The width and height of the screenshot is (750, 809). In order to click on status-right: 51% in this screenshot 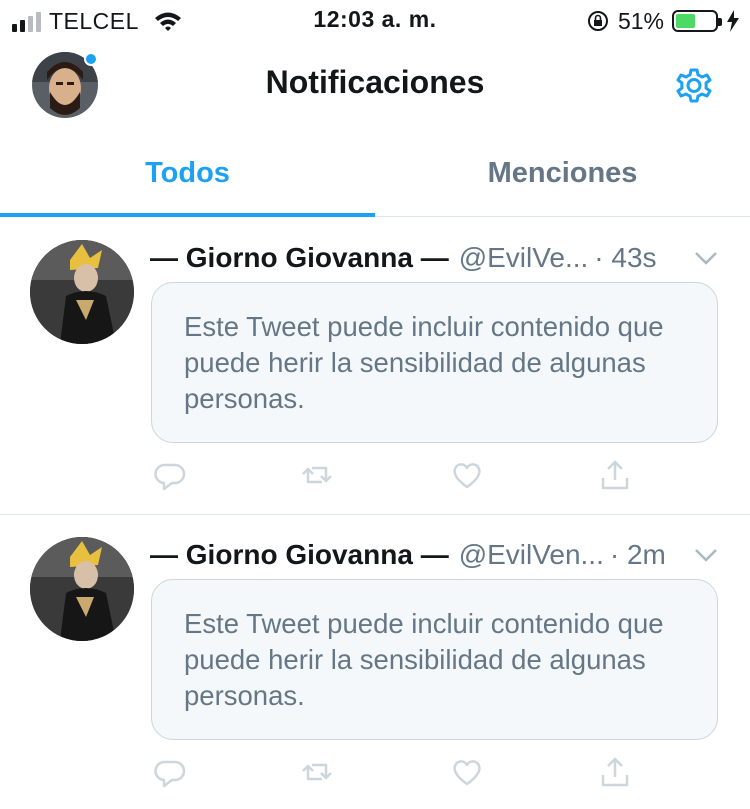, I will do `click(663, 21)`.